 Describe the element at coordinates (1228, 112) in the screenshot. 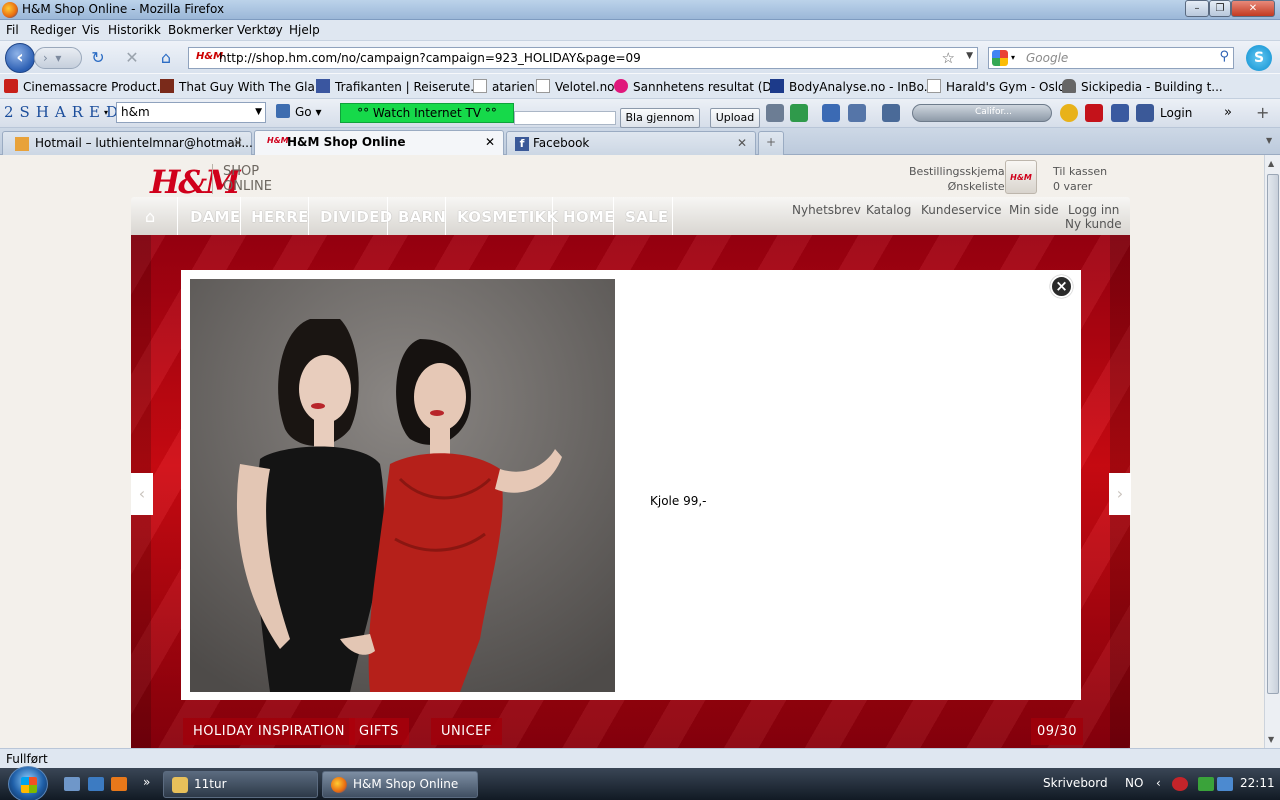

I see `toolbar-overflow-icon: »` at that location.